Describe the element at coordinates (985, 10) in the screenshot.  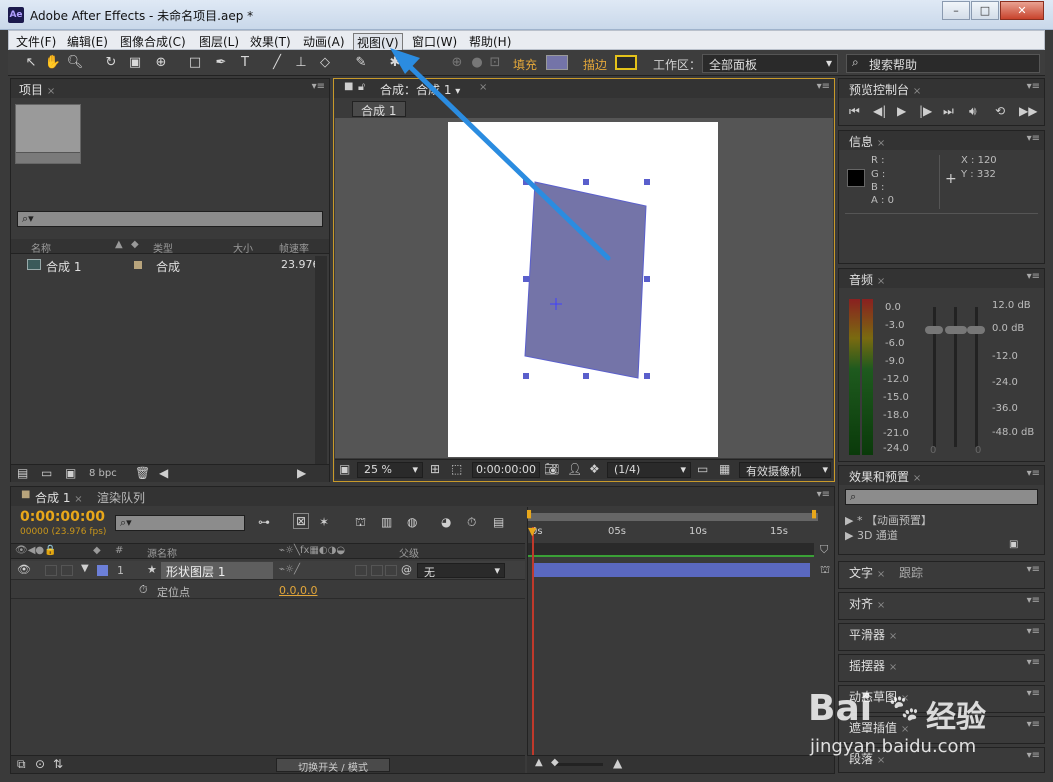
I see `maximize-button: □` at that location.